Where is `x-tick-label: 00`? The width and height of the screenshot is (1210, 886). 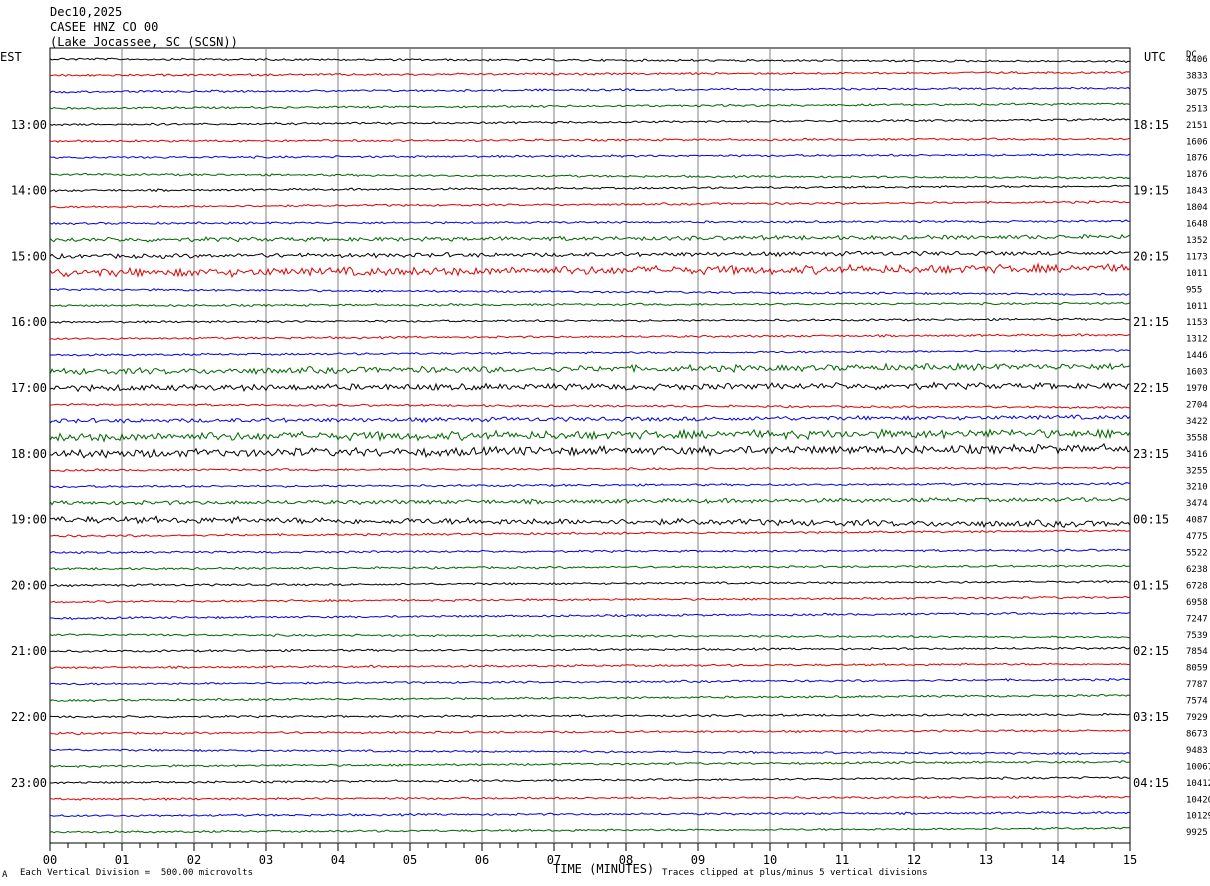
x-tick-label: 00 is located at coordinates (50, 860).